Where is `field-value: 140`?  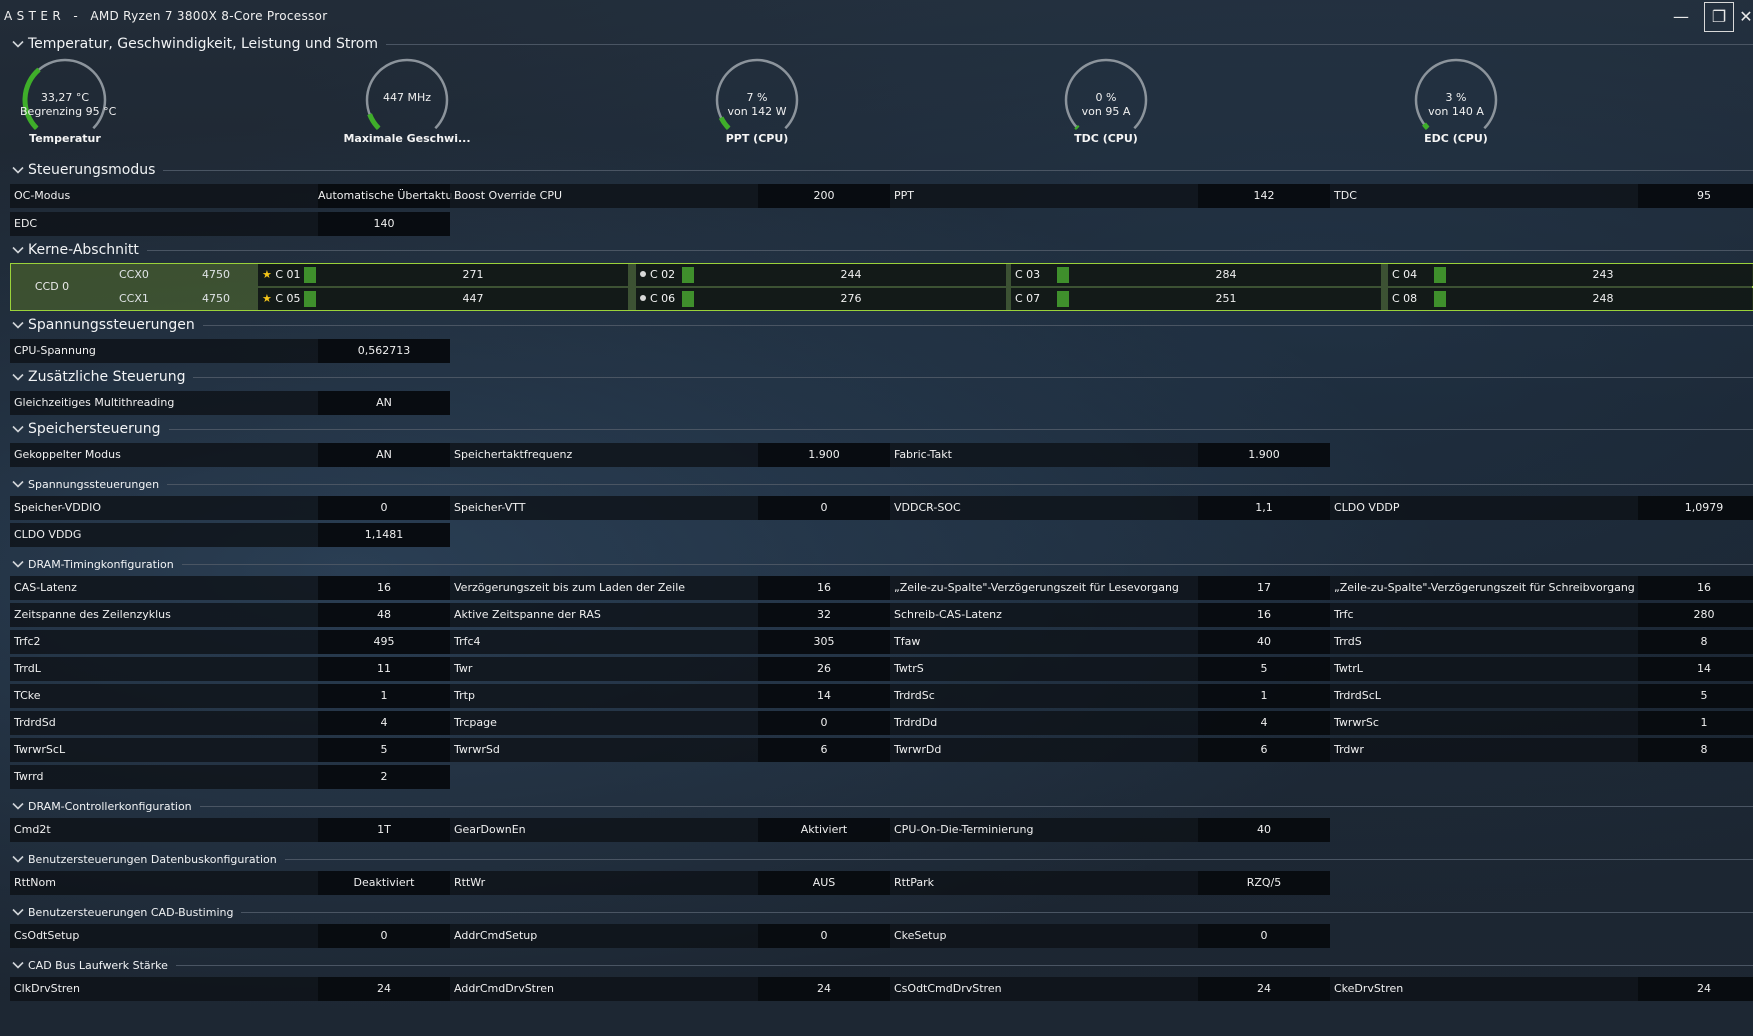
field-value: 140 is located at coordinates (384, 224).